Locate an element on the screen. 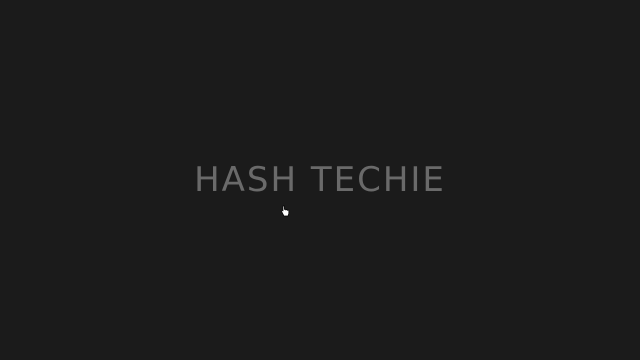 The image size is (640, 360). hand-pointer-icon is located at coordinates (285, 211).